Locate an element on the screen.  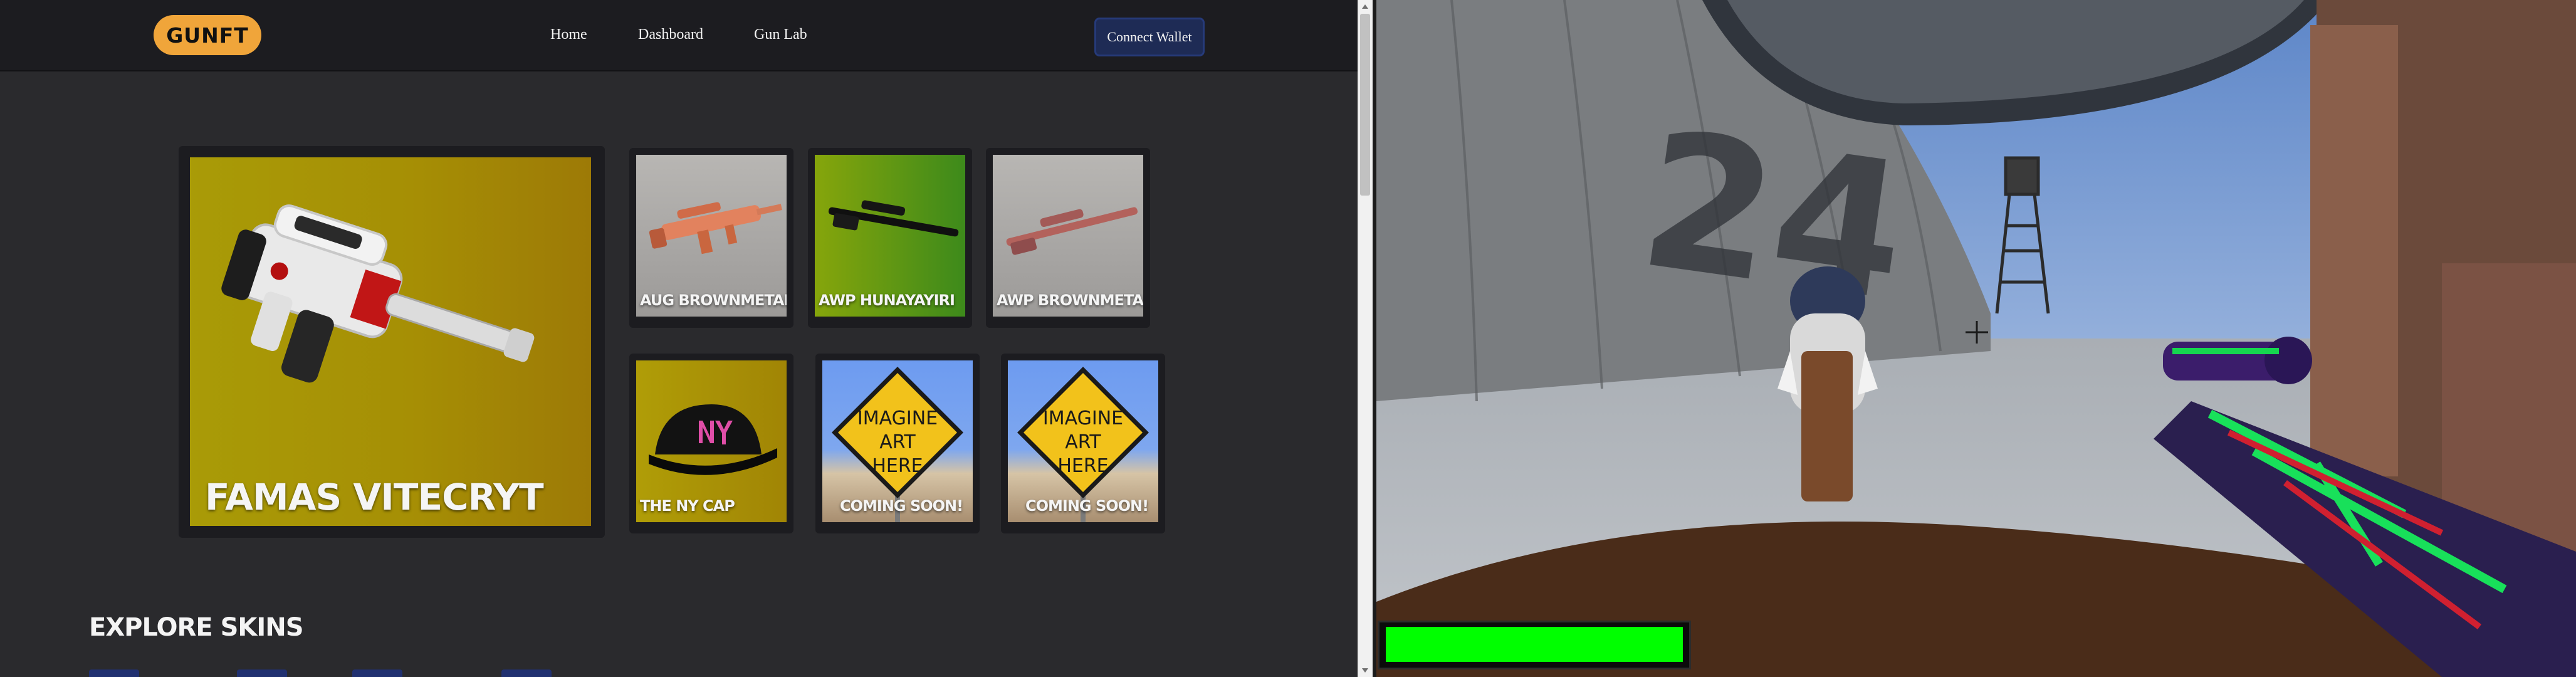
skin-image: AUG BROWNMETAL is located at coordinates (711, 236).